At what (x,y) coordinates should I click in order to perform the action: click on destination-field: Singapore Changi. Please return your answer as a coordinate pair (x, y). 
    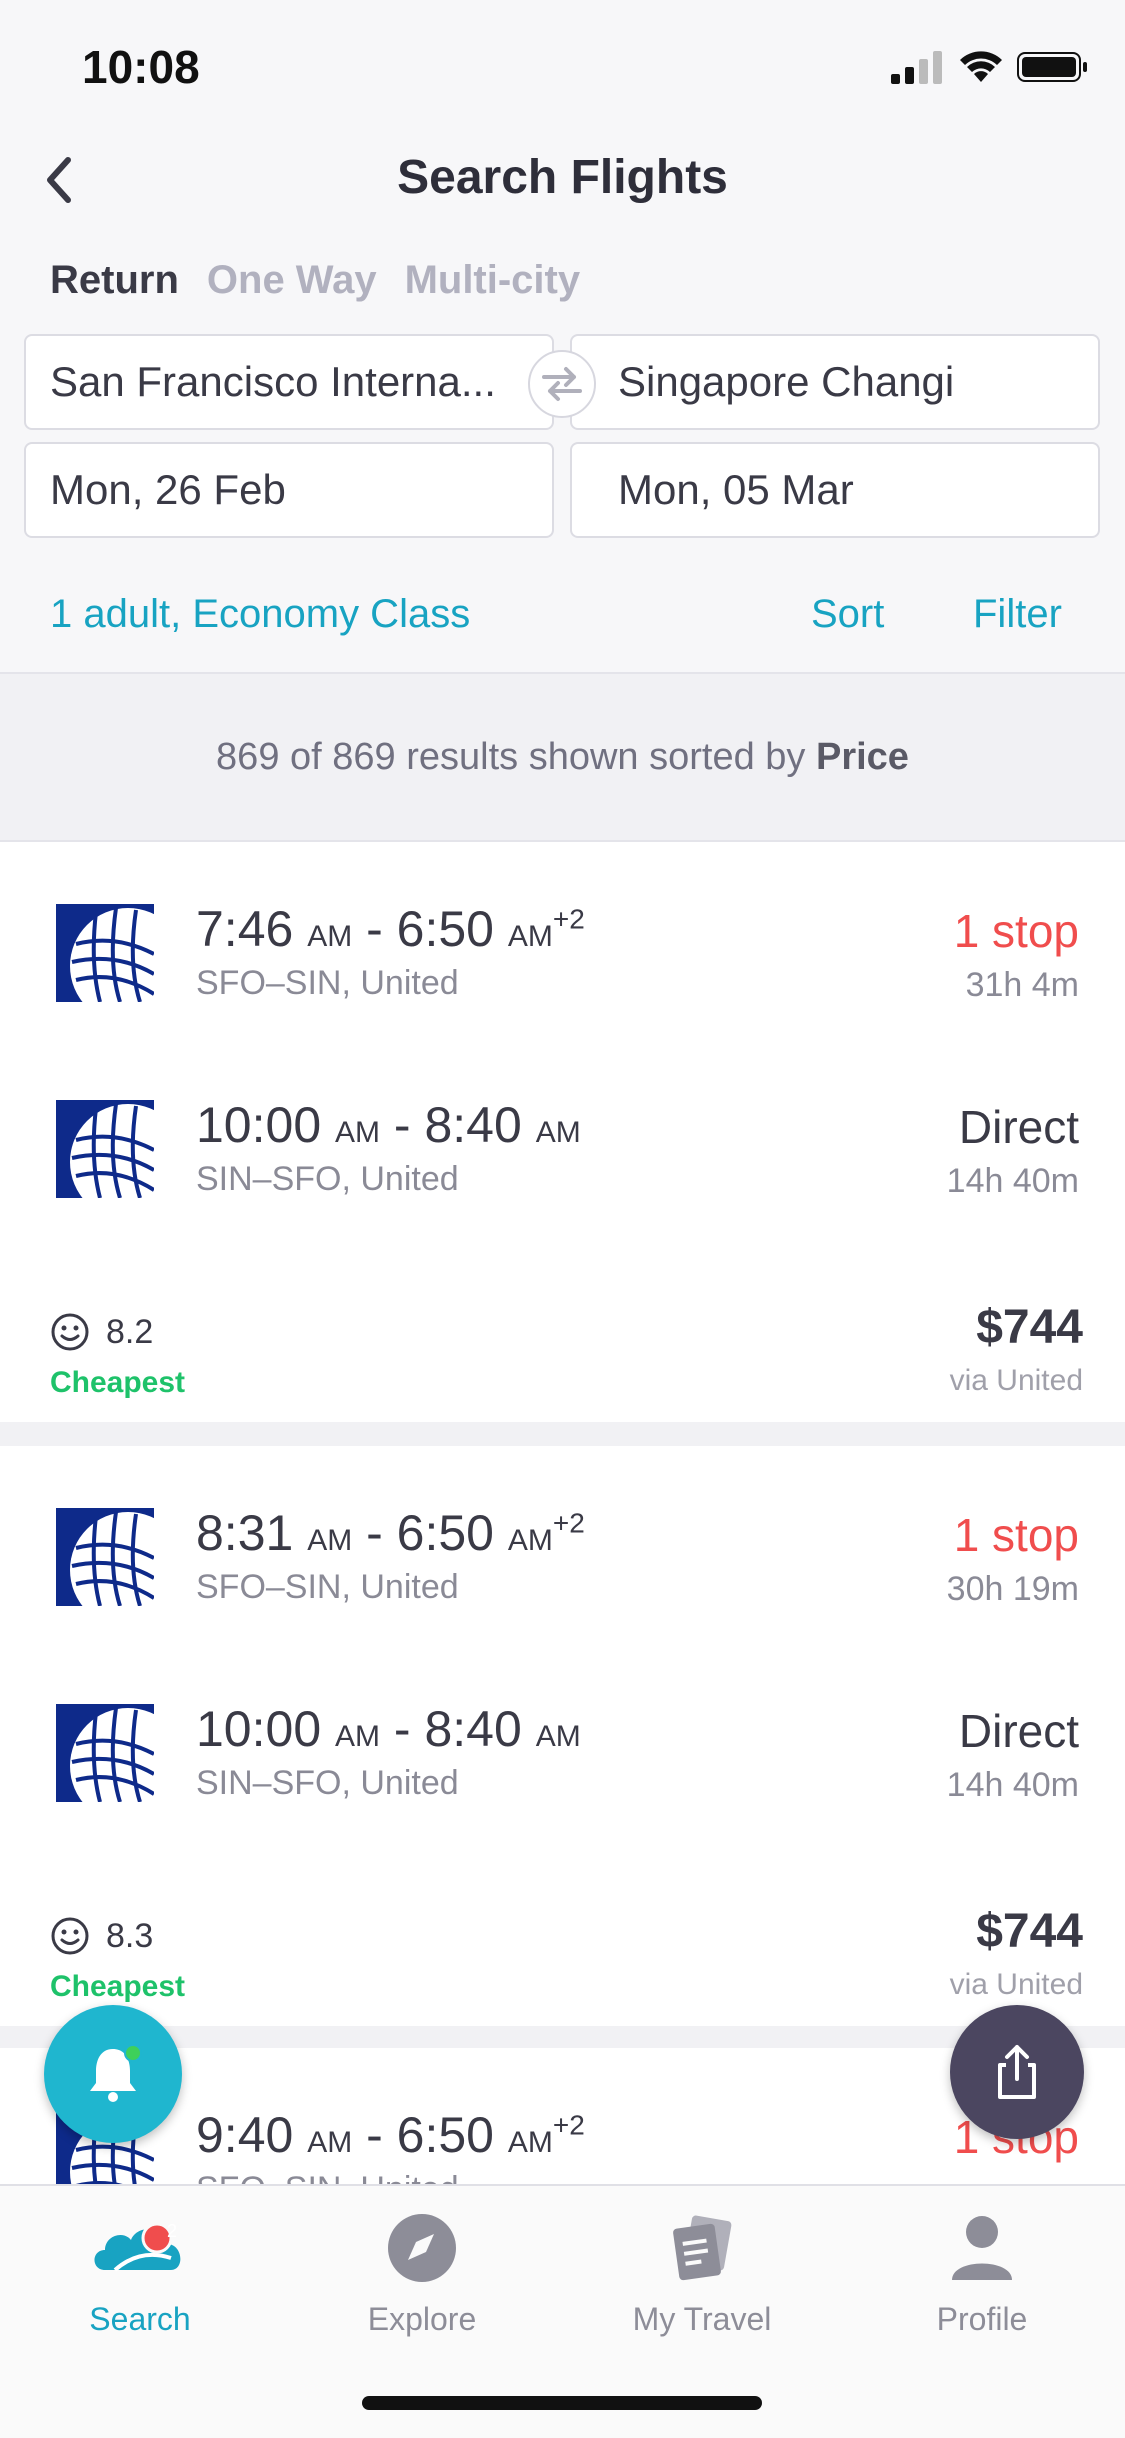
    Looking at the image, I should click on (835, 382).